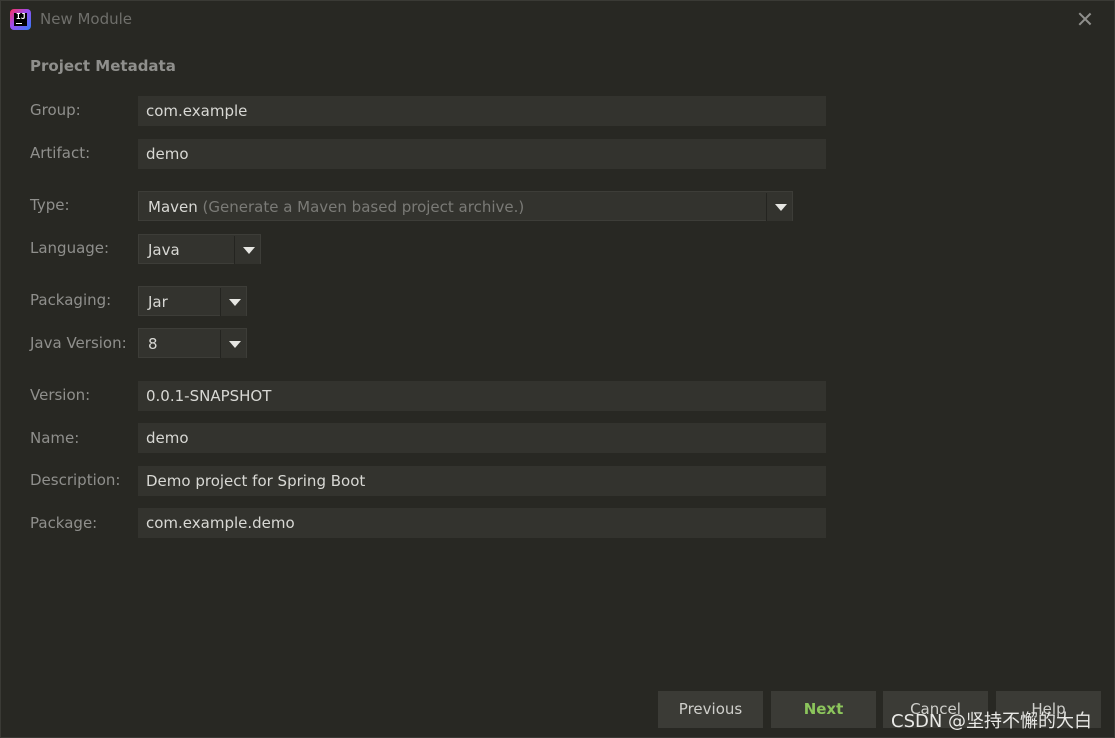  I want to click on package-field: com.example.demo, so click(482, 523).